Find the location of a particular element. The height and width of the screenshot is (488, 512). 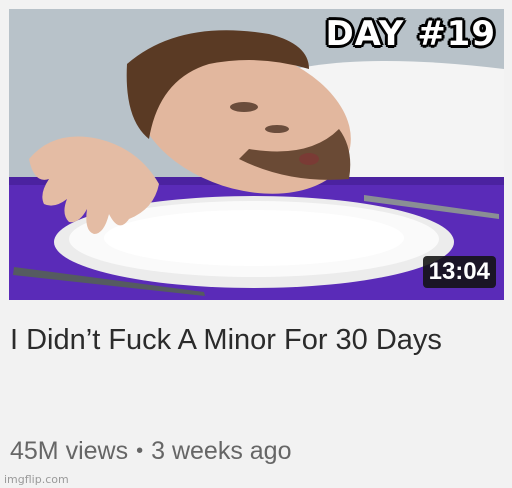

view-count: 45M views is located at coordinates (69, 451).